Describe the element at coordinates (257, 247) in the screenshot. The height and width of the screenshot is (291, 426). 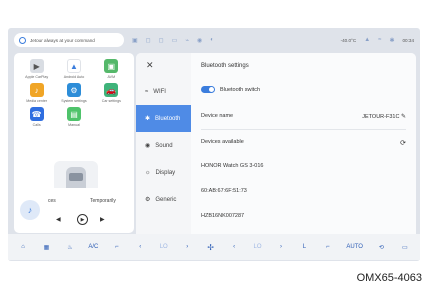
I see `temp-right-value: LO` at that location.